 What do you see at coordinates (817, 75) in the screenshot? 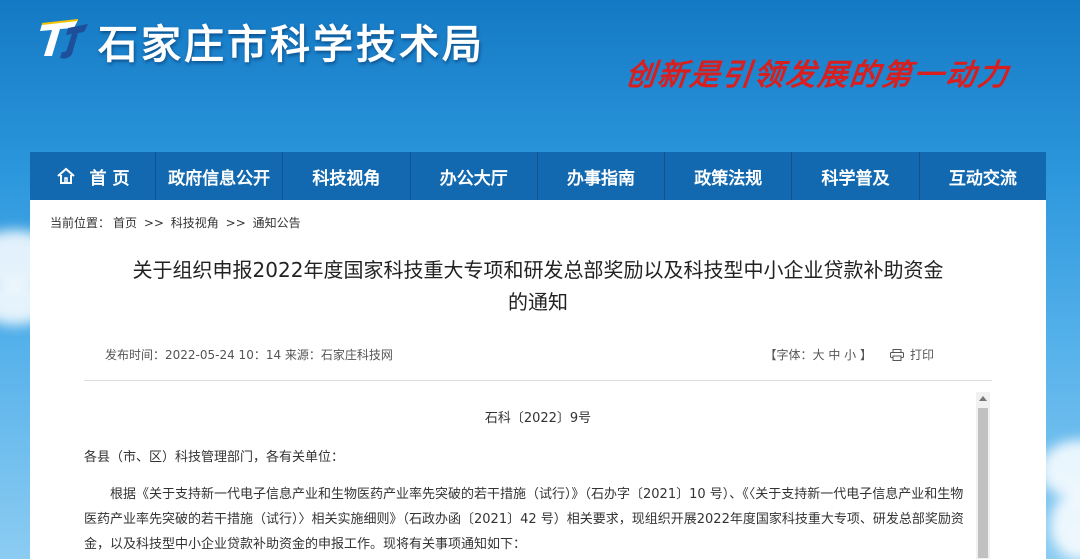
I see `site-slogan: 创新是引领发展的第一动力` at bounding box center [817, 75].